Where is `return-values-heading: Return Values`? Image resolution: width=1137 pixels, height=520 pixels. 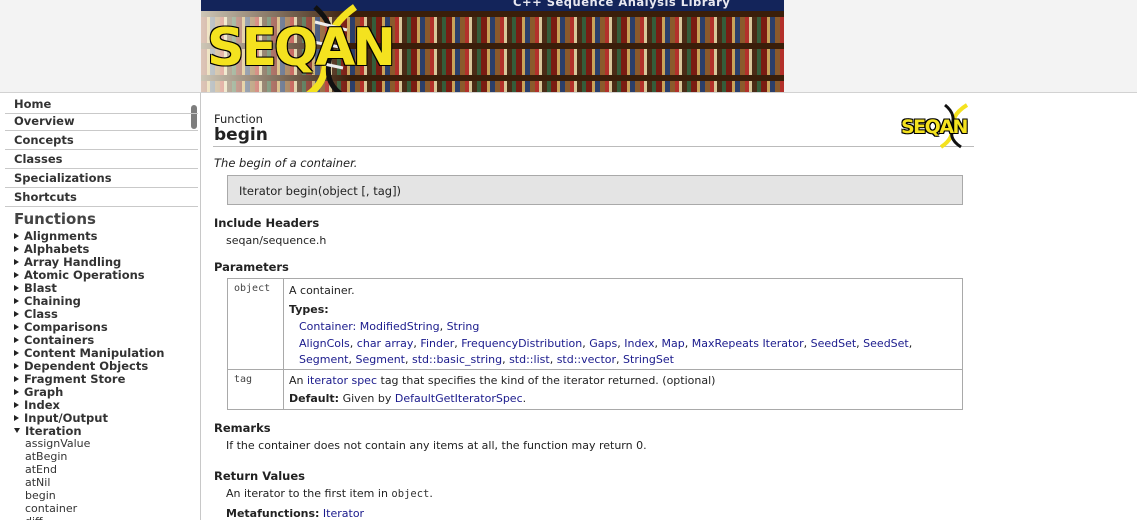
return-values-heading: Return Values is located at coordinates (260, 476).